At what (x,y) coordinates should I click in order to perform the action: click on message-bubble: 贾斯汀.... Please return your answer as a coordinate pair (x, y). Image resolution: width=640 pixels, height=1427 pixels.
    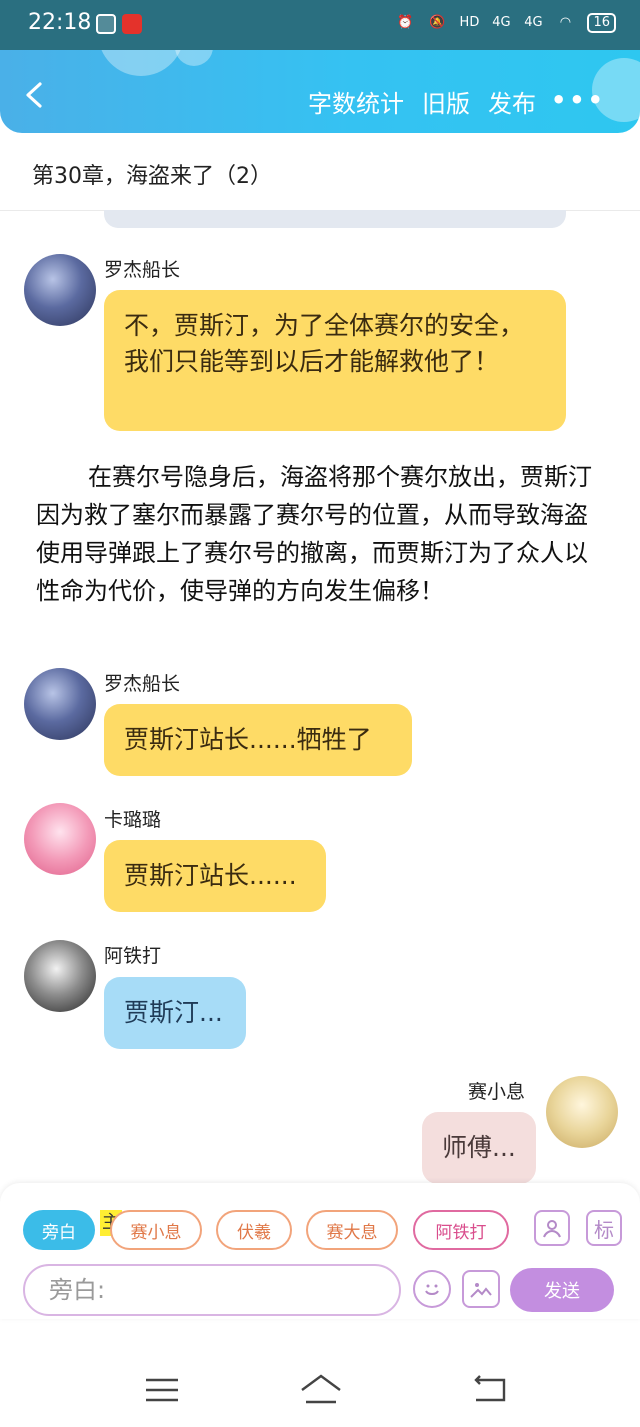
    Looking at the image, I should click on (175, 1013).